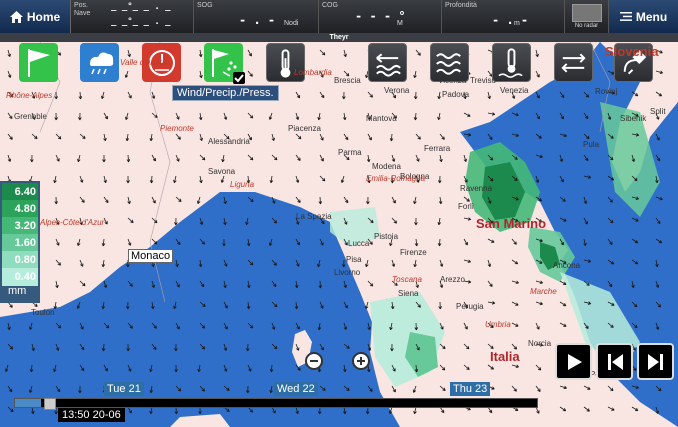 This screenshot has width=678, height=427. What do you see at coordinates (354, 259) in the screenshot?
I see `place-label: Pisa` at bounding box center [354, 259].